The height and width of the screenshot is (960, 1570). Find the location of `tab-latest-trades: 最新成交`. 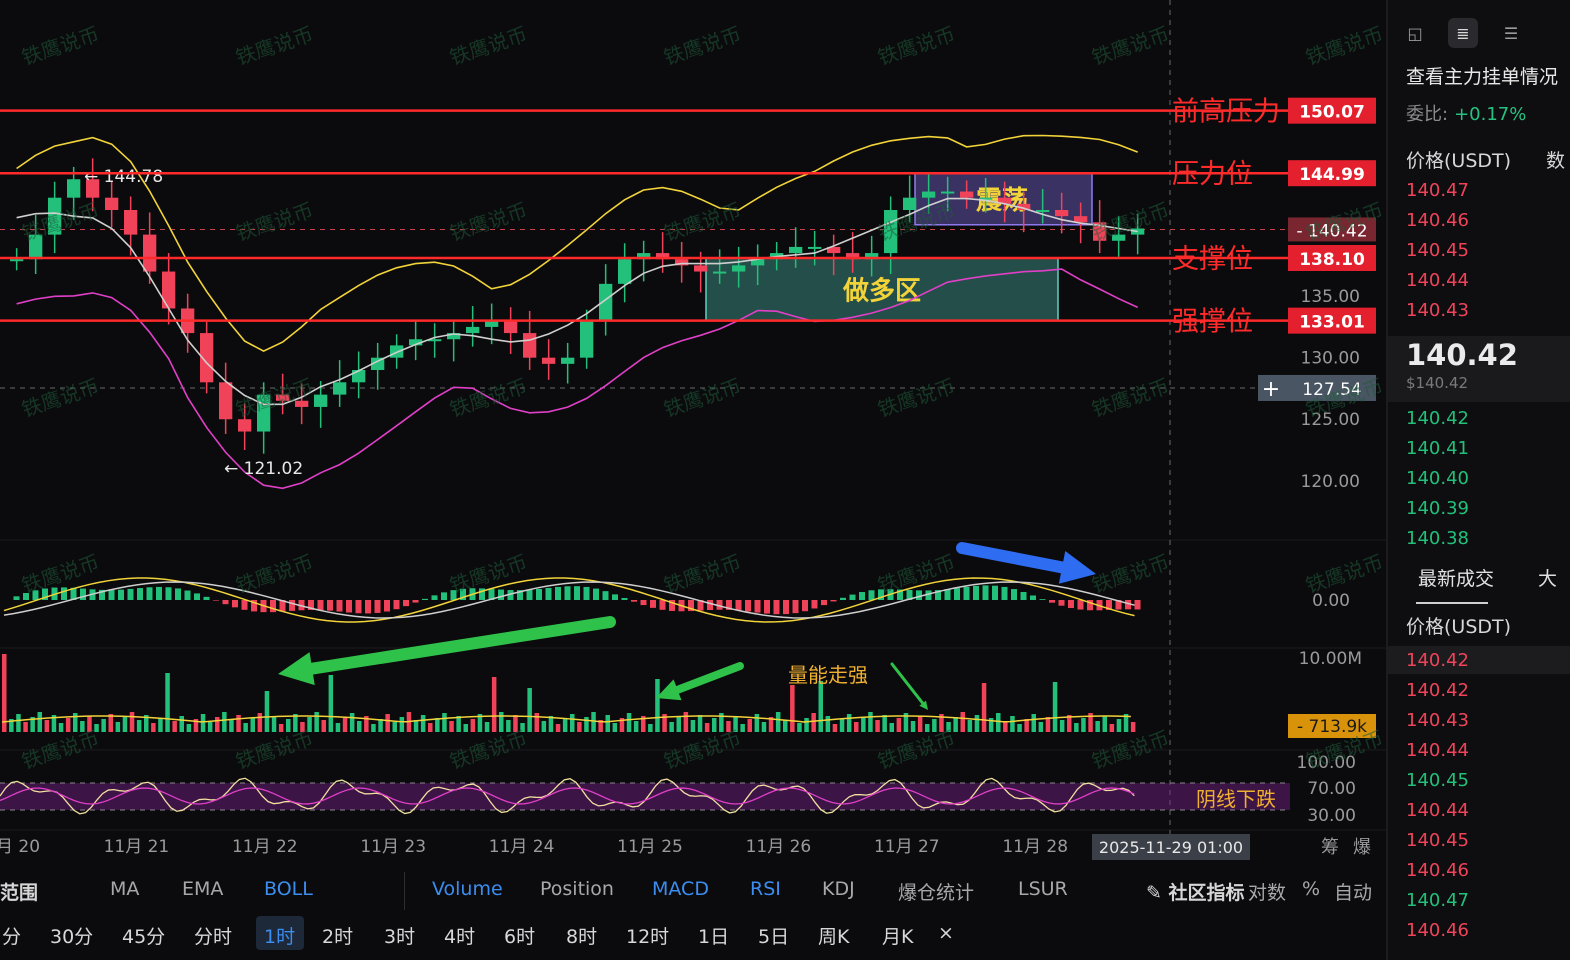

tab-latest-trades: 最新成交 is located at coordinates (1456, 577).